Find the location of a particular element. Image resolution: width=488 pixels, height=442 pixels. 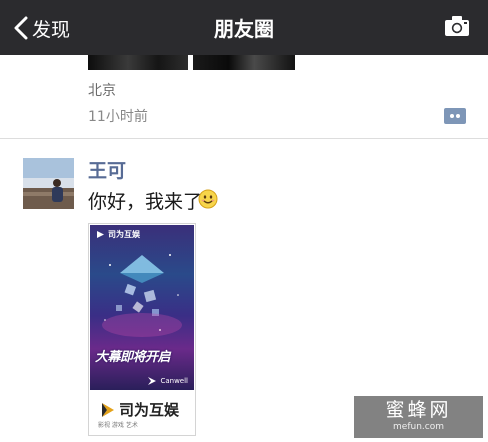

smile-emoji-icon is located at coordinates (208, 199).